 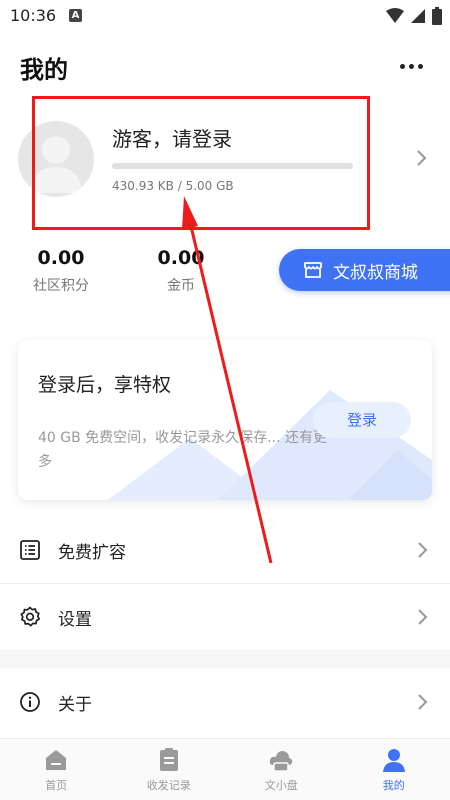 What do you see at coordinates (393, 760) in the screenshot?
I see `person-icon` at bounding box center [393, 760].